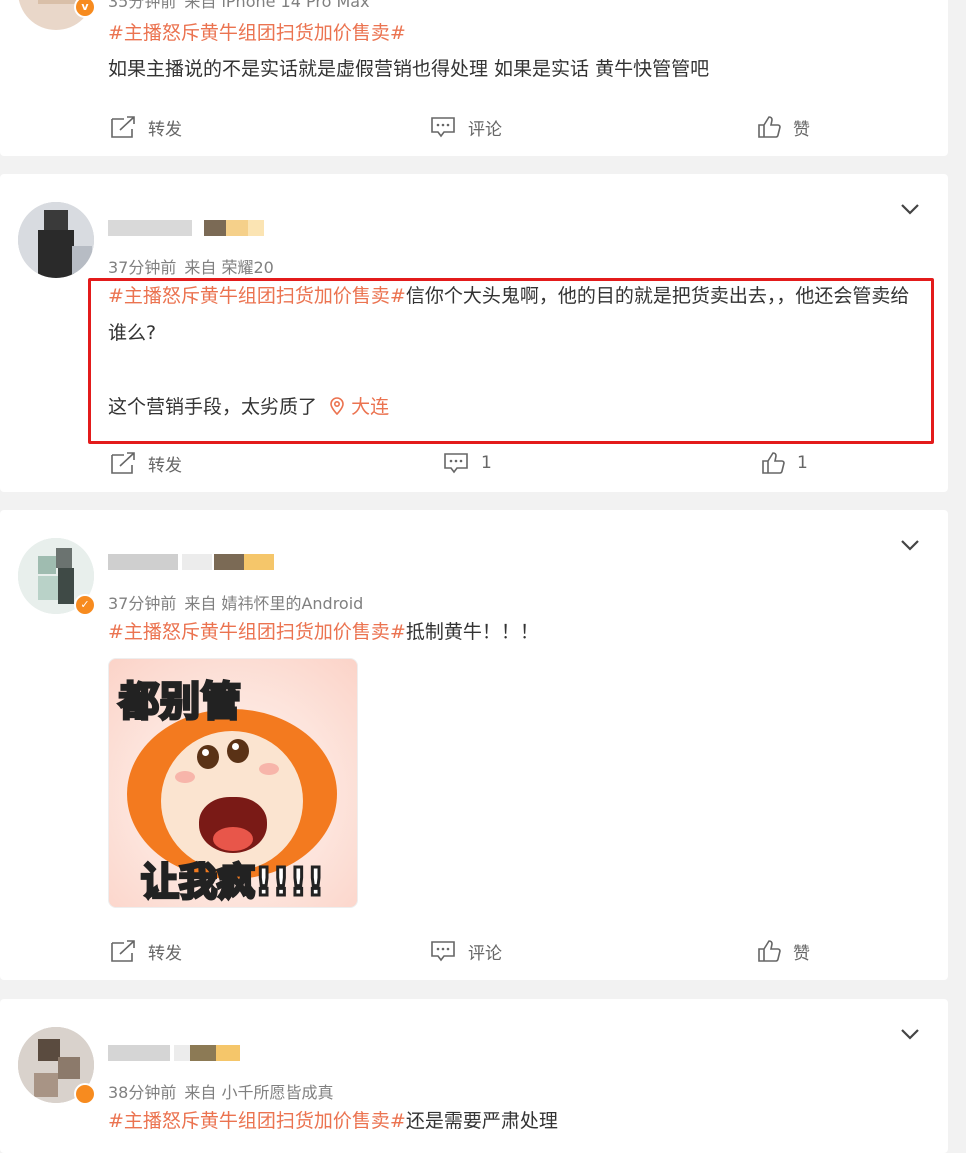 Image resolution: width=966 pixels, height=1153 pixels. I want to click on eye-left, so click(208, 757).